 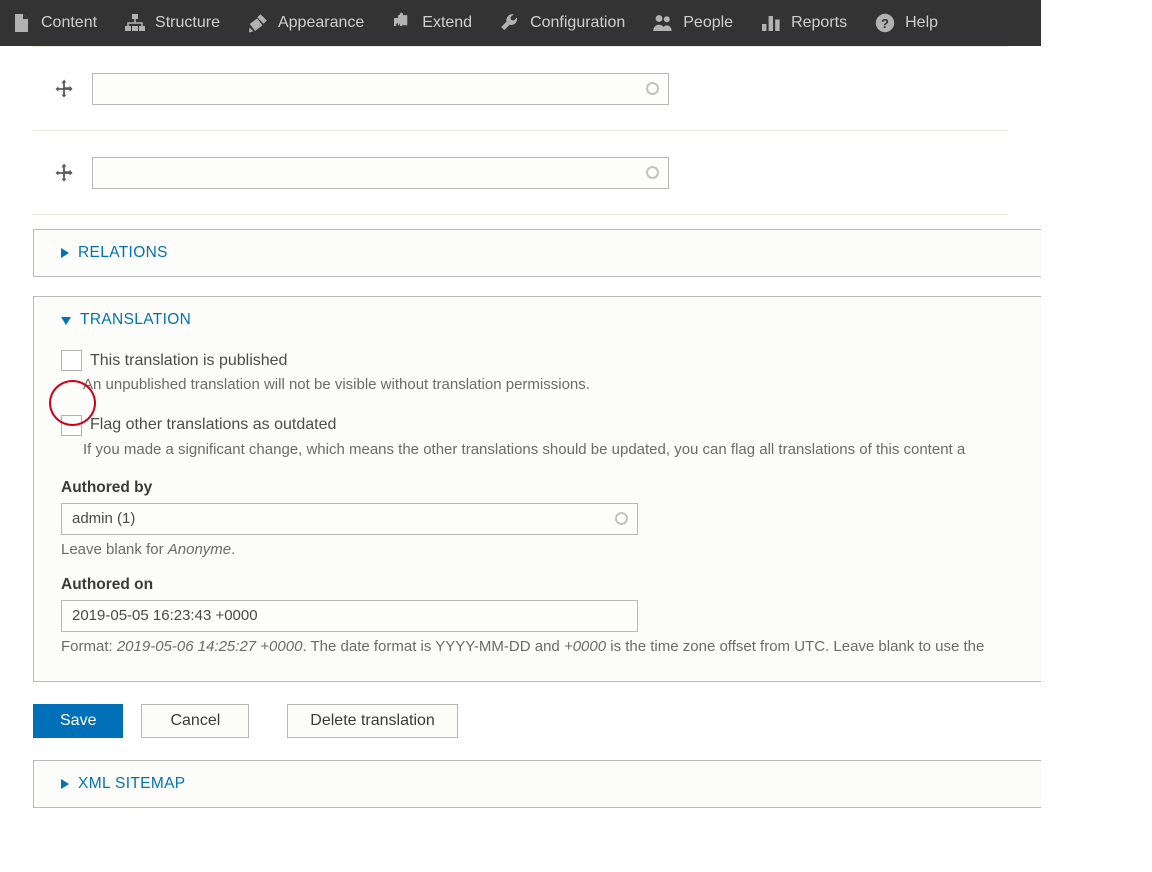 I want to click on authored-by-description: Leave blank for Anonyme., so click(x=551, y=549).